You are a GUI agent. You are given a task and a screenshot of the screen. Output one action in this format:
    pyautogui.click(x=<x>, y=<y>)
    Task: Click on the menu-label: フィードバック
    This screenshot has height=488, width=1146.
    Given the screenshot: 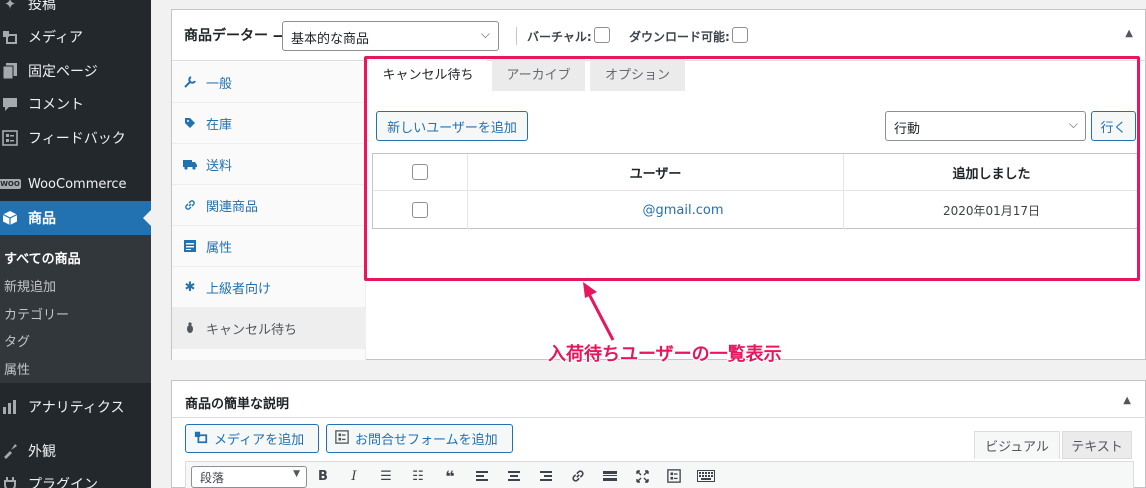 What is the action you would take?
    pyautogui.click(x=77, y=139)
    